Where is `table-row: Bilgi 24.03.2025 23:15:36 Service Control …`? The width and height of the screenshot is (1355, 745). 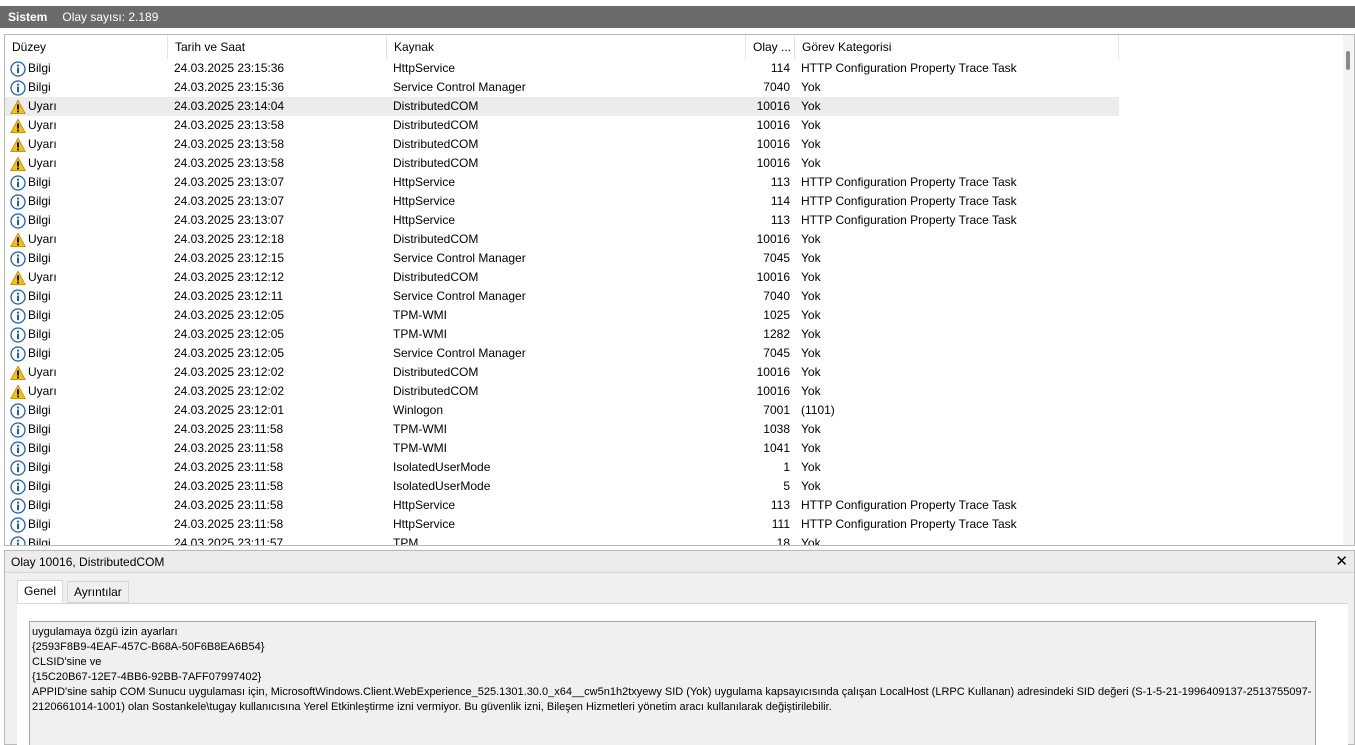 table-row: Bilgi 24.03.2025 23:15:36 Service Control … is located at coordinates (562, 87).